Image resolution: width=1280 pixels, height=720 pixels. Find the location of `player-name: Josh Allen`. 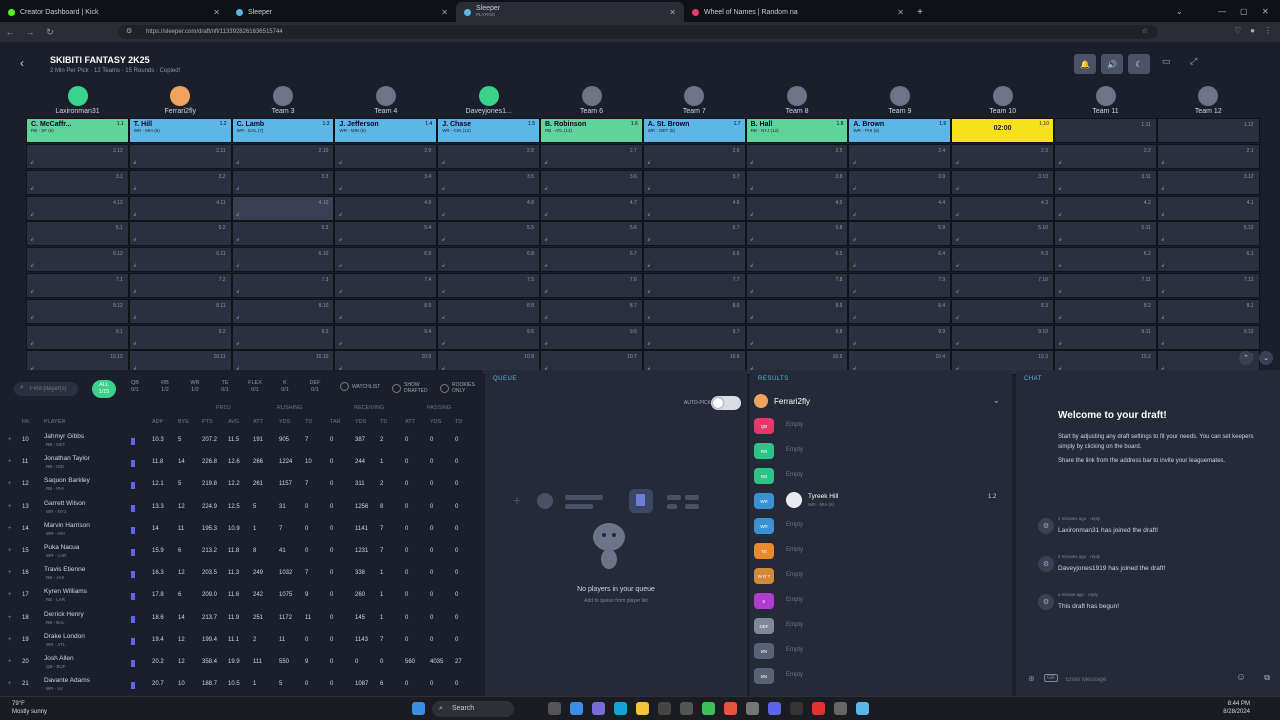

player-name: Josh Allen is located at coordinates (59, 658).